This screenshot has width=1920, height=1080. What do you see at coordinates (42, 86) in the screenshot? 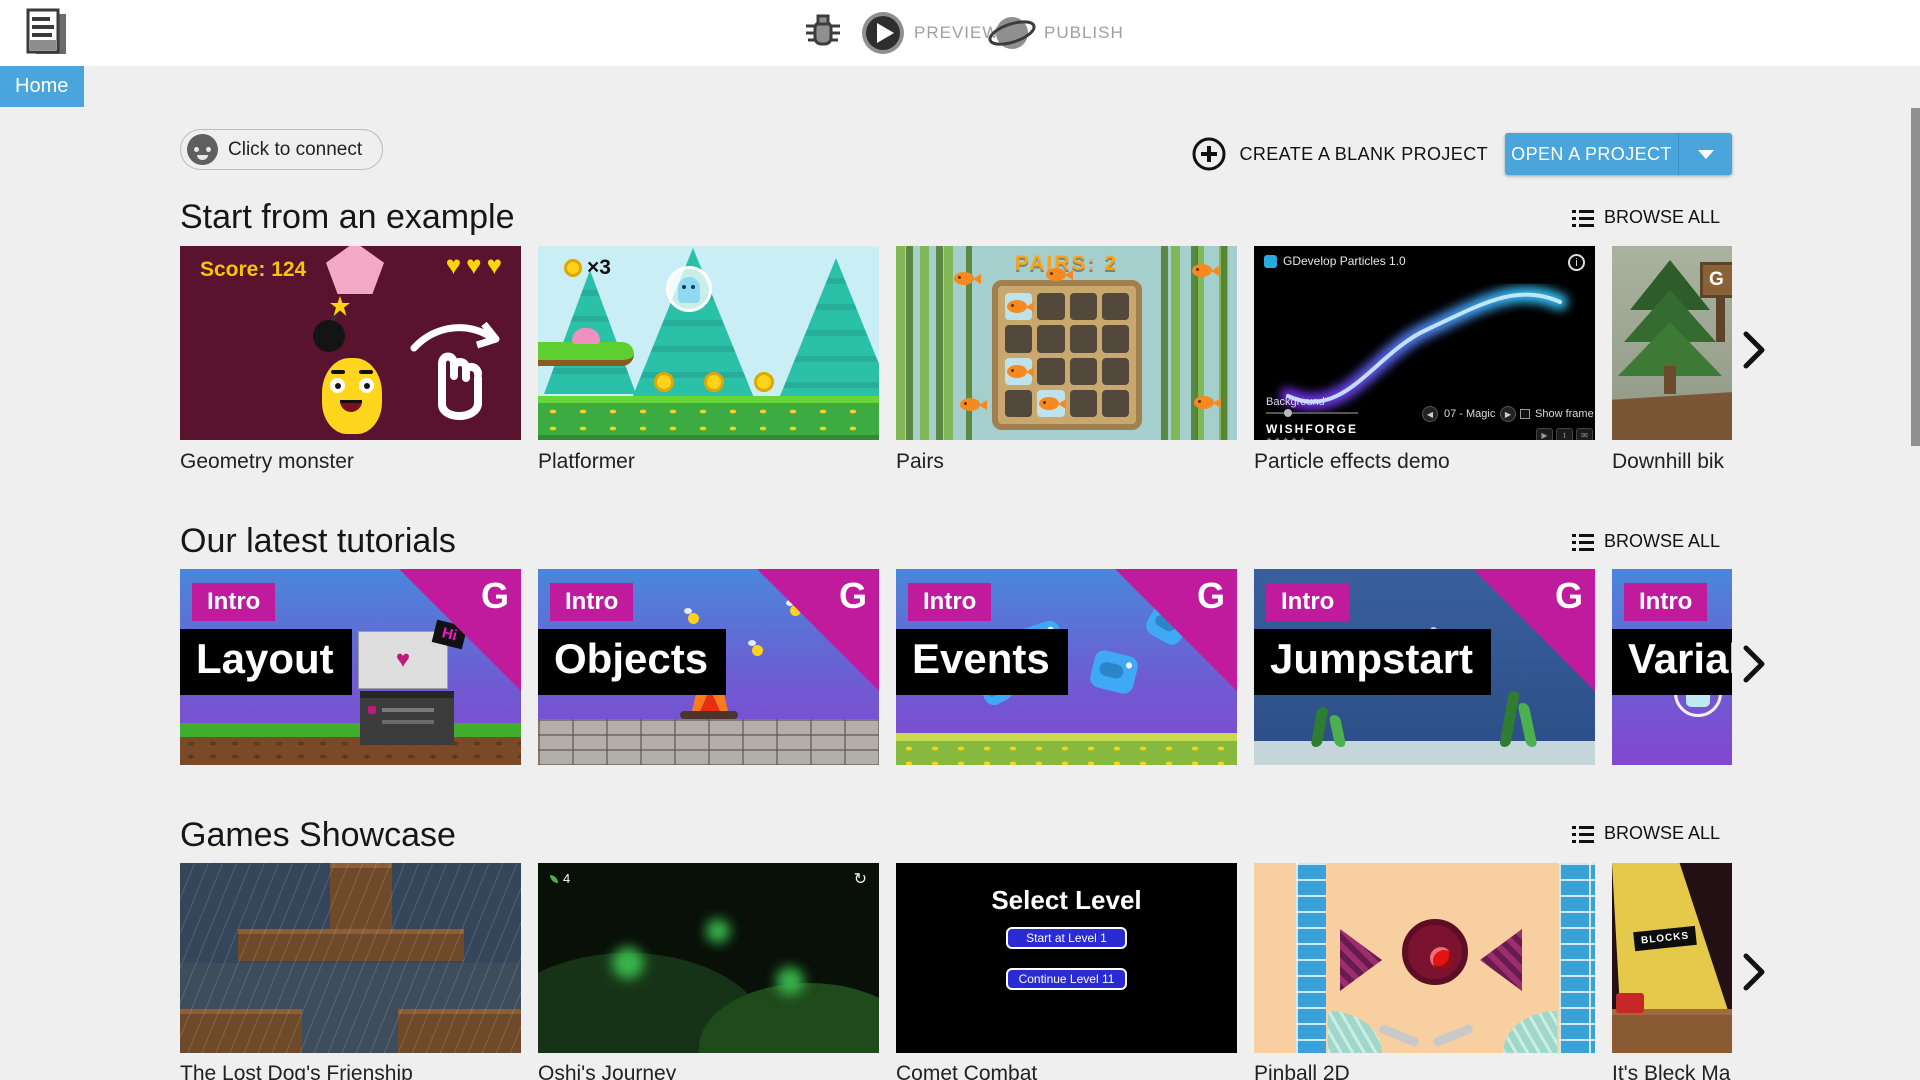
I see `tab-home: Home` at bounding box center [42, 86].